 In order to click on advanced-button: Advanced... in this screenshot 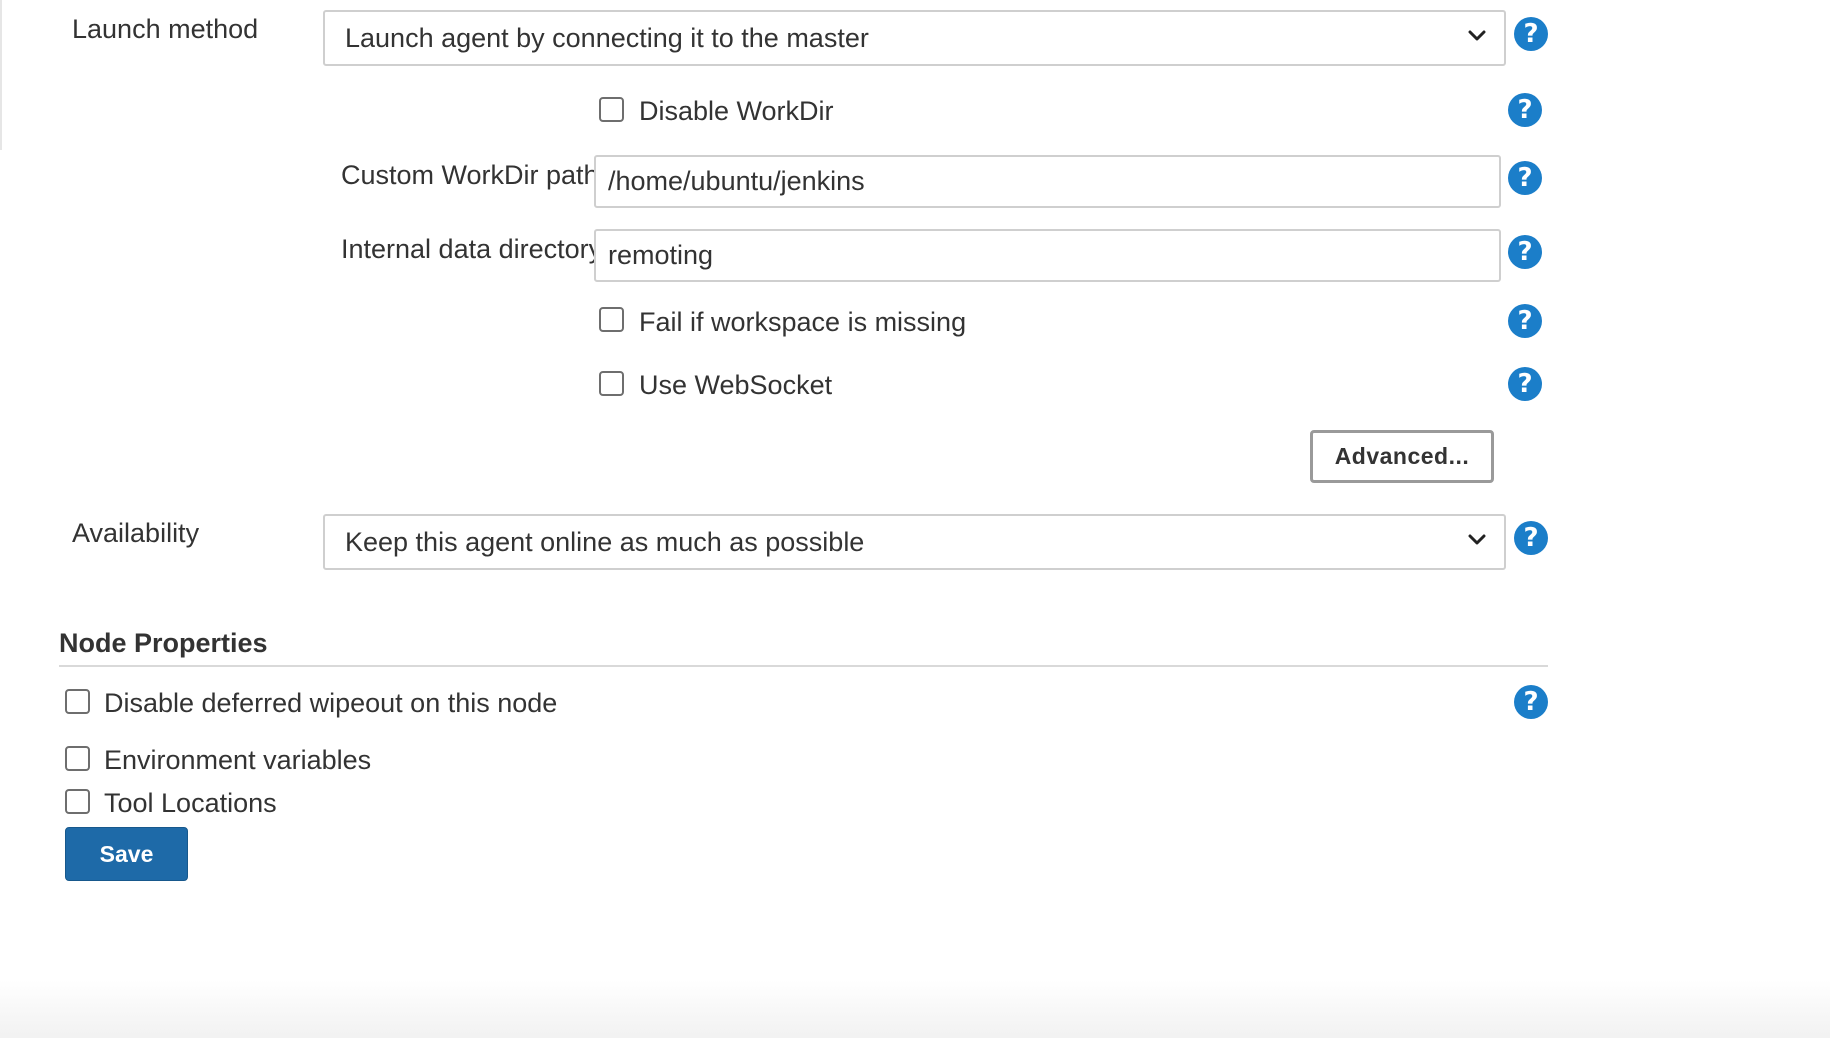, I will do `click(1402, 456)`.